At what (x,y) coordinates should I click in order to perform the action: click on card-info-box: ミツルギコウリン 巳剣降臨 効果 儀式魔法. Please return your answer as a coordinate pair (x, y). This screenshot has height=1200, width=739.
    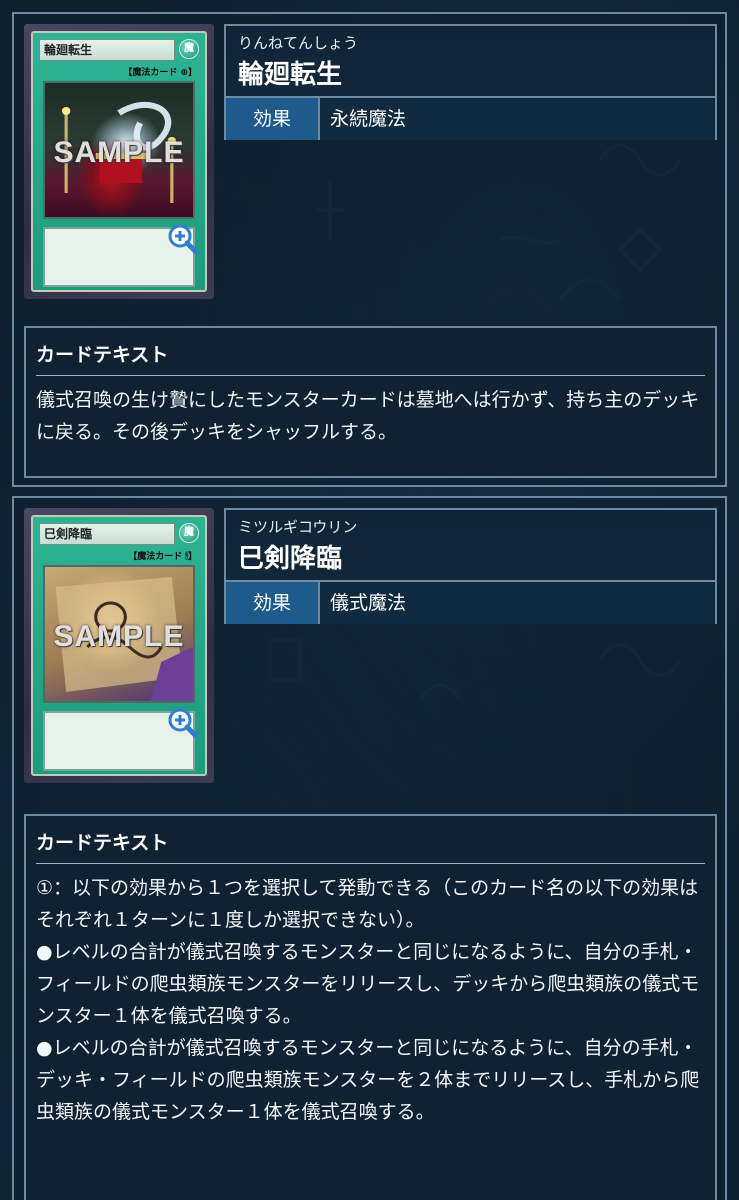
    Looking at the image, I should click on (470, 566).